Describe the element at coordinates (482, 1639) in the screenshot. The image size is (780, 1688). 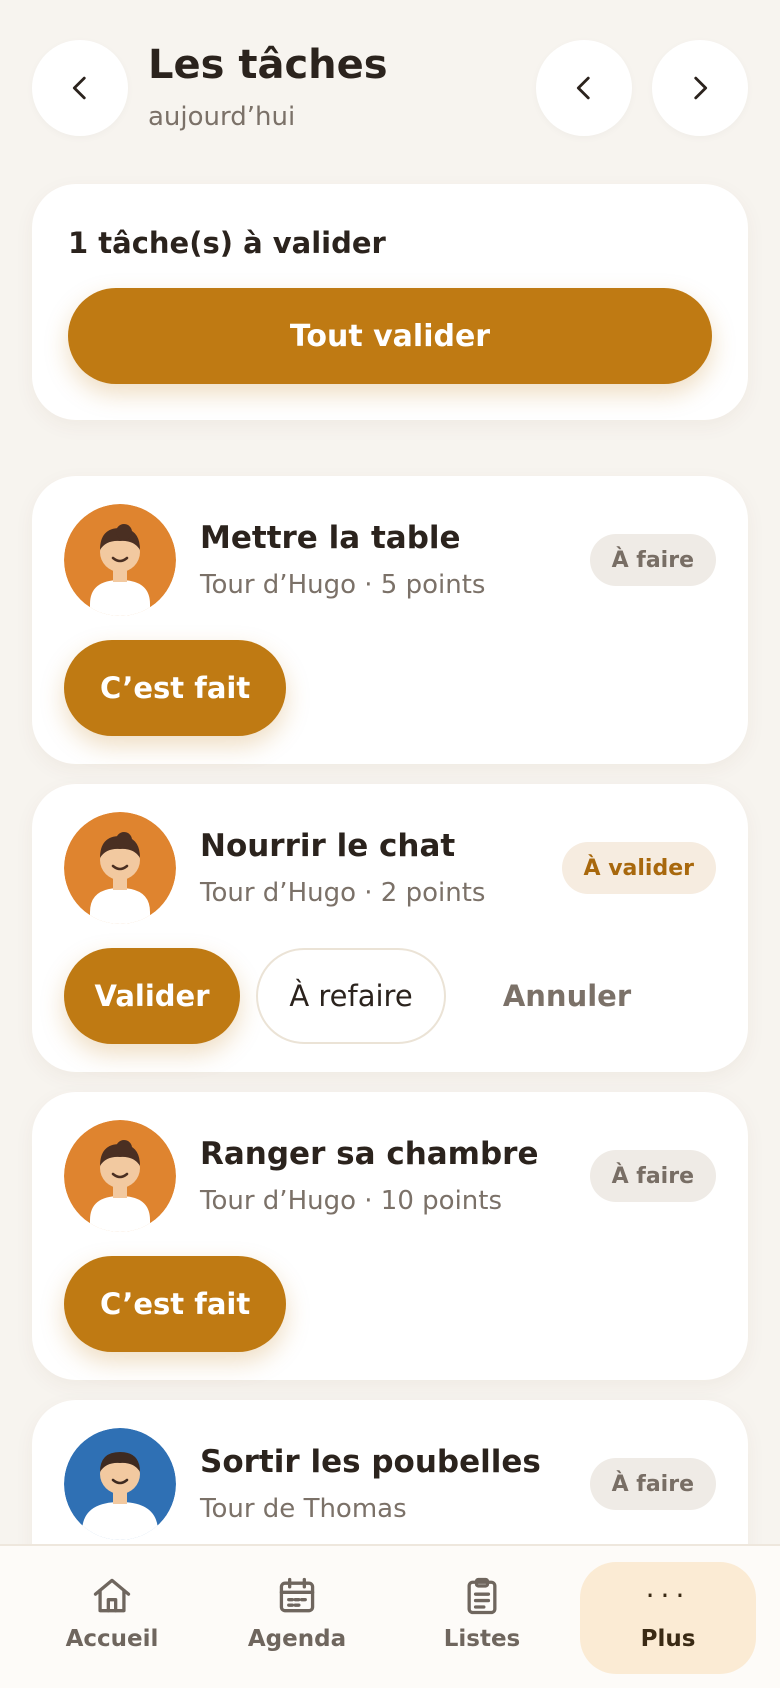
I see `nav-label: Listes` at that location.